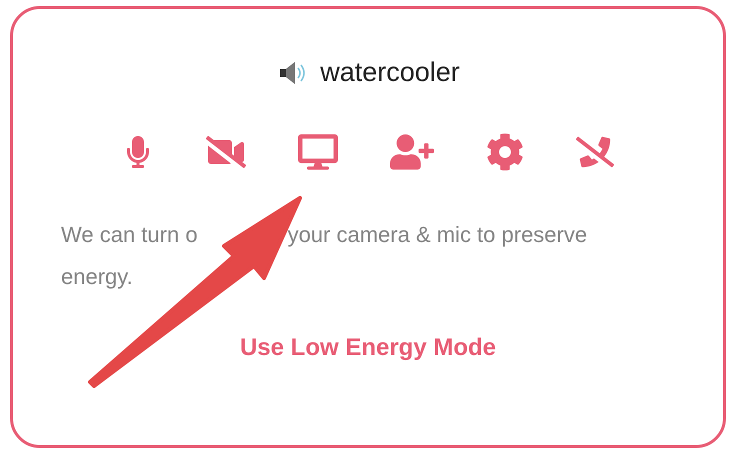  I want to click on low-energy-link: Use Low Energy Mode, so click(368, 348).